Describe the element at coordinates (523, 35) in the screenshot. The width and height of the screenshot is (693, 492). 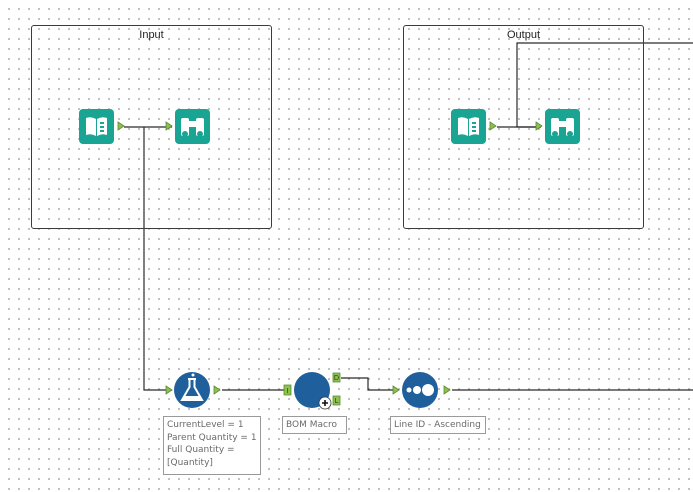
I see `container-title: Output` at that location.